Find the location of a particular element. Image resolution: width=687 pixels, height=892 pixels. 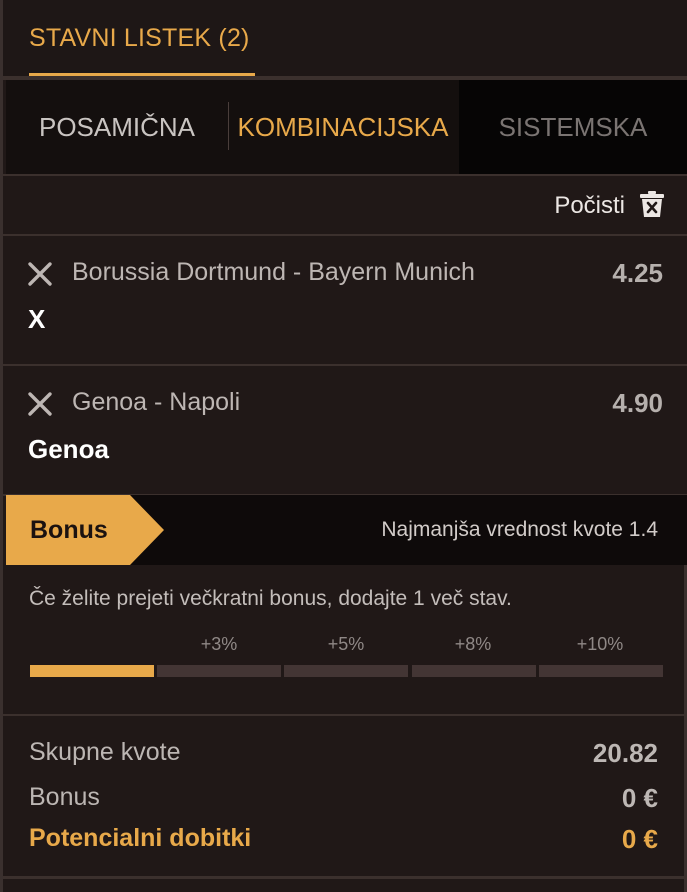

bonus-step-label: +3% is located at coordinates (219, 644).